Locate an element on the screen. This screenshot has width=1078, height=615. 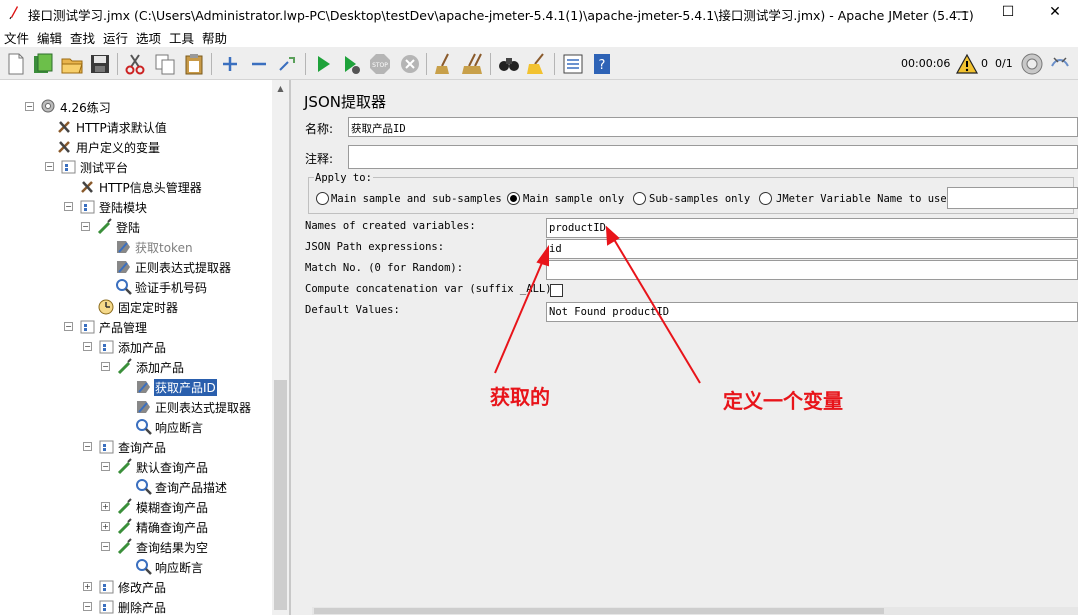
arrow-to-json-path is located at coordinates (519, 315).